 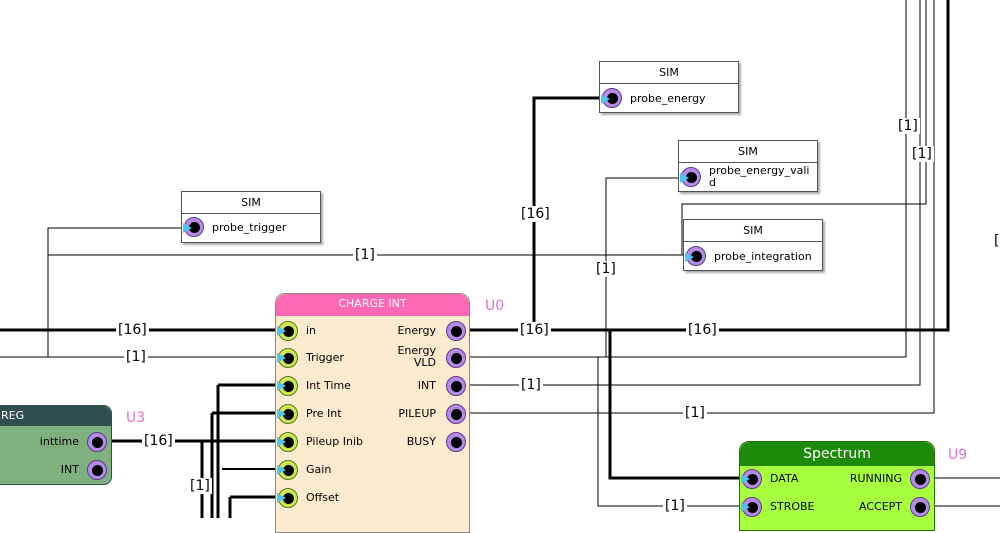 What do you see at coordinates (456, 331) in the screenshot?
I see `energy-port` at bounding box center [456, 331].